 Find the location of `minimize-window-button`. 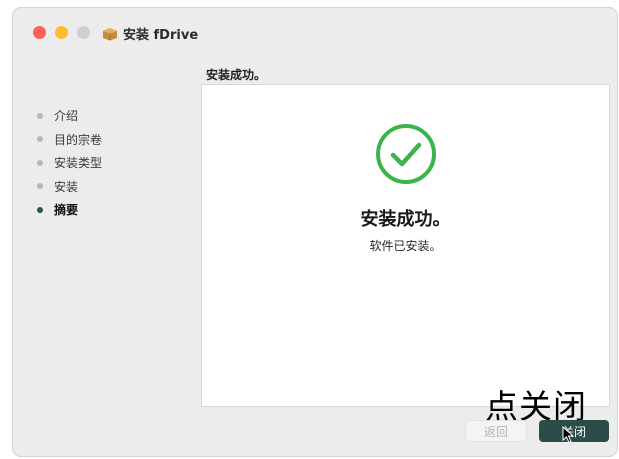

minimize-window-button is located at coordinates (61, 32).